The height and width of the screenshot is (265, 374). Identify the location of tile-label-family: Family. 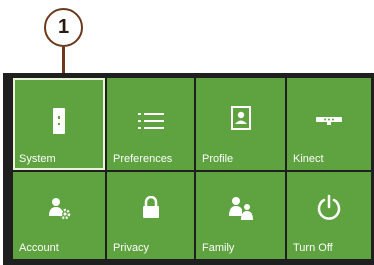
(218, 248).